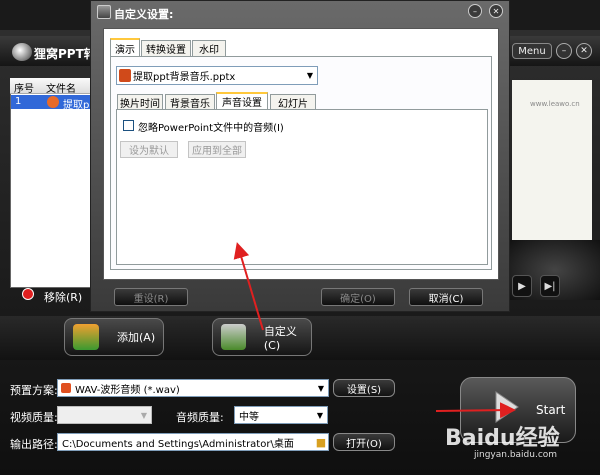 The width and height of the screenshot is (600, 475). Describe the element at coordinates (24, 89) in the screenshot. I see `column-header-index: 序号` at that location.